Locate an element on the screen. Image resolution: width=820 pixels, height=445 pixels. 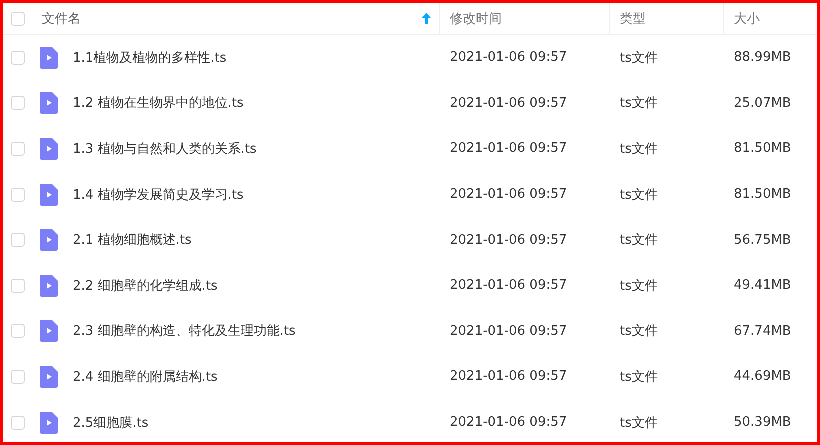
file-size: 44.69MB is located at coordinates (762, 376).